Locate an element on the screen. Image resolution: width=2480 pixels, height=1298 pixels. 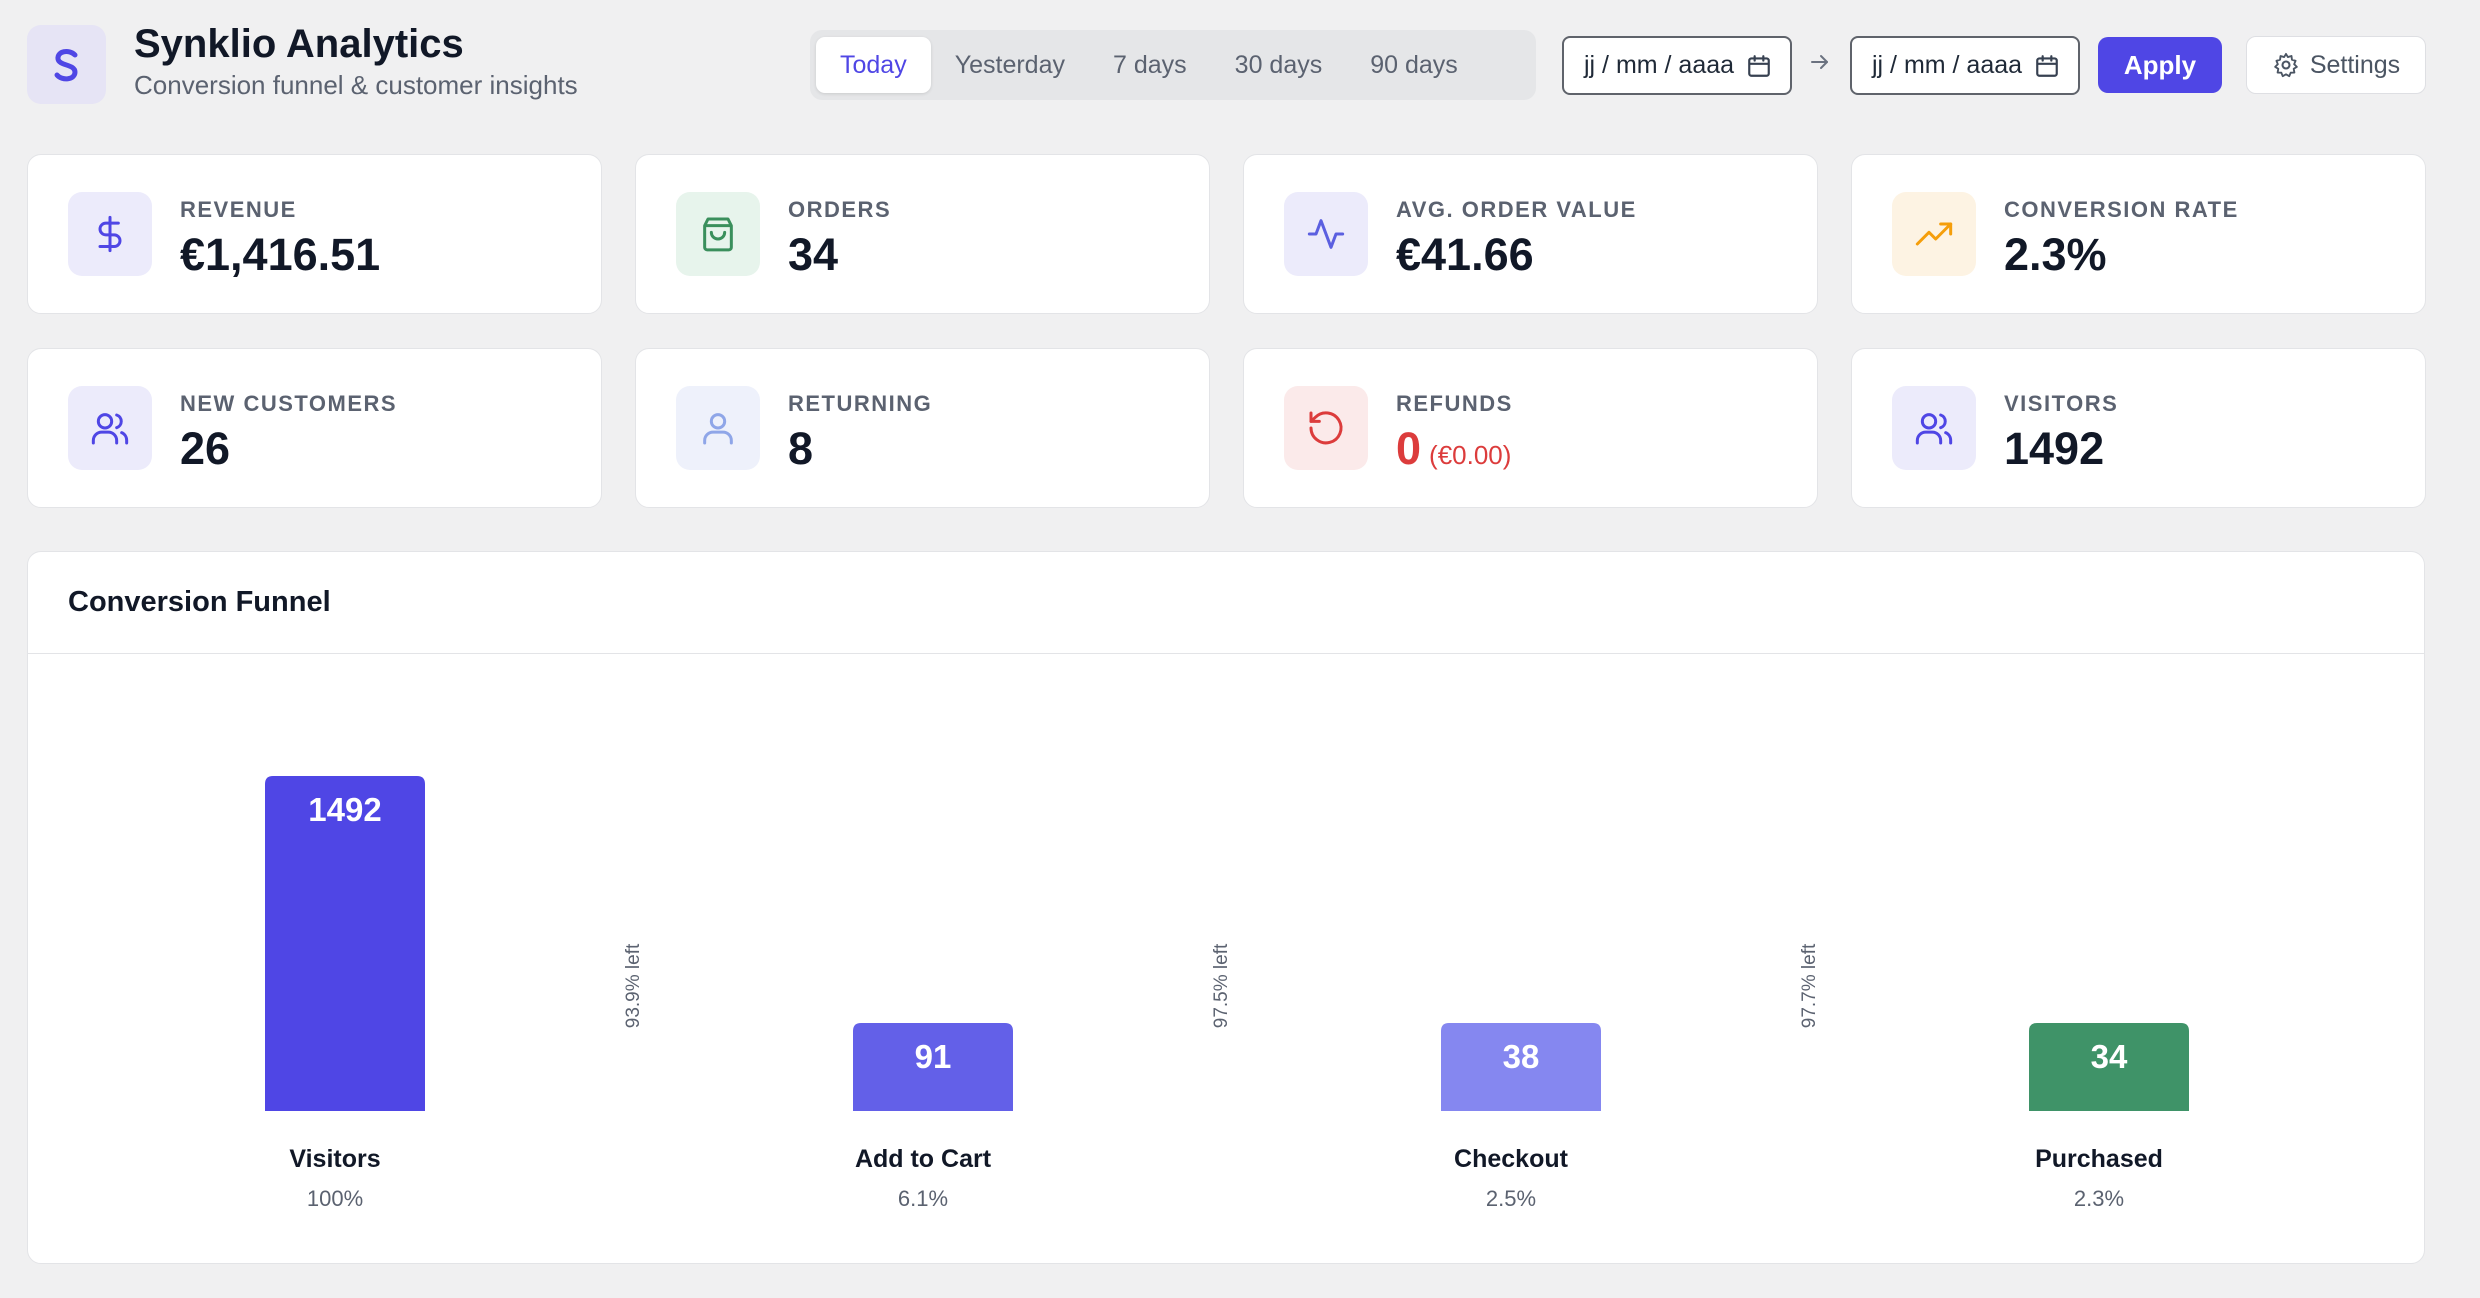
funnel-bar-value: 91 is located at coordinates (933, 1056).